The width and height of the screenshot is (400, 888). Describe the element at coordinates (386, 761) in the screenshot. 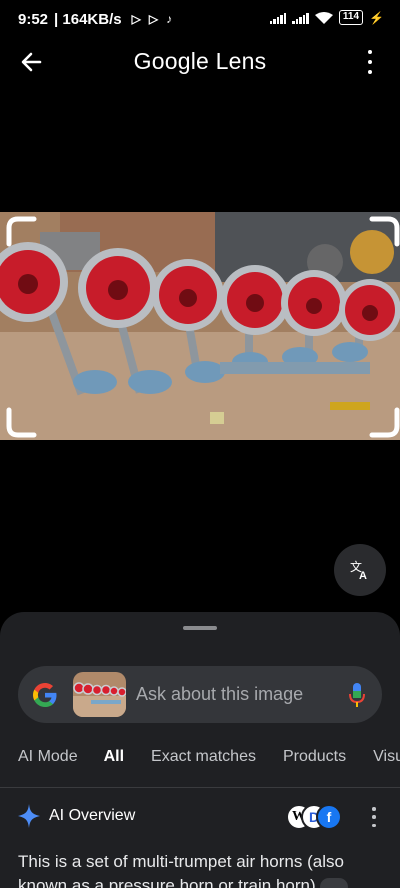

I see `tab-visual-matches: Visu` at that location.